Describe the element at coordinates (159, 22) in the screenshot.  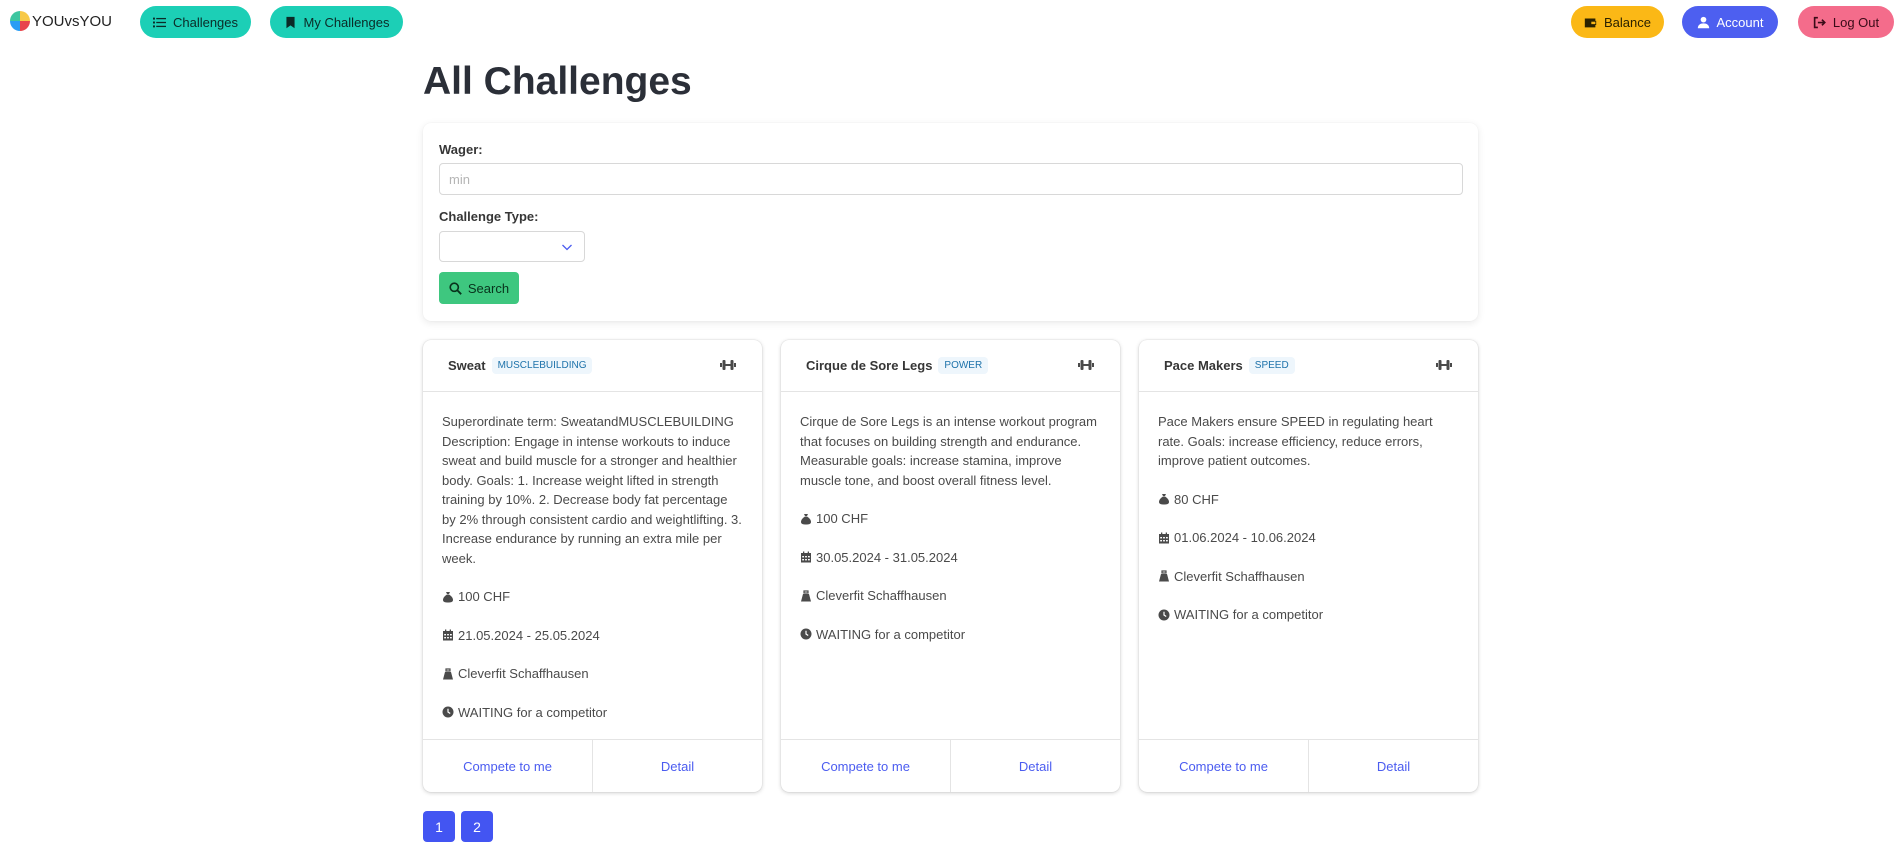
I see `list-icon` at that location.